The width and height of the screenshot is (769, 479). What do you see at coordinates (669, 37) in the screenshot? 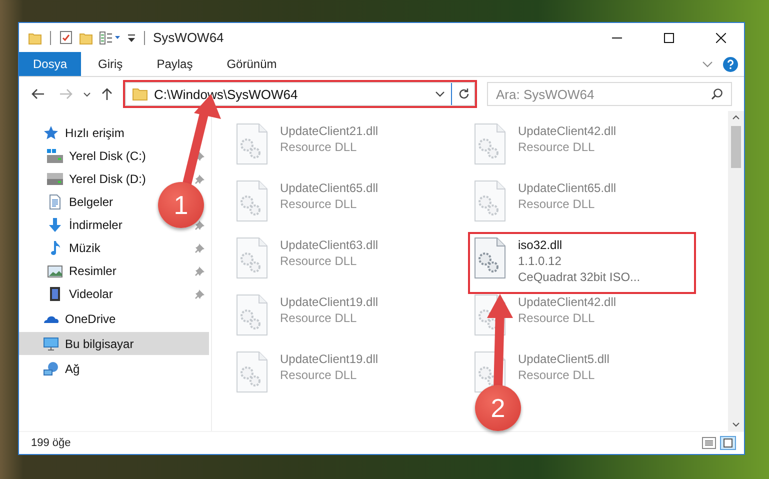
I see `maximize-icon` at bounding box center [669, 37].